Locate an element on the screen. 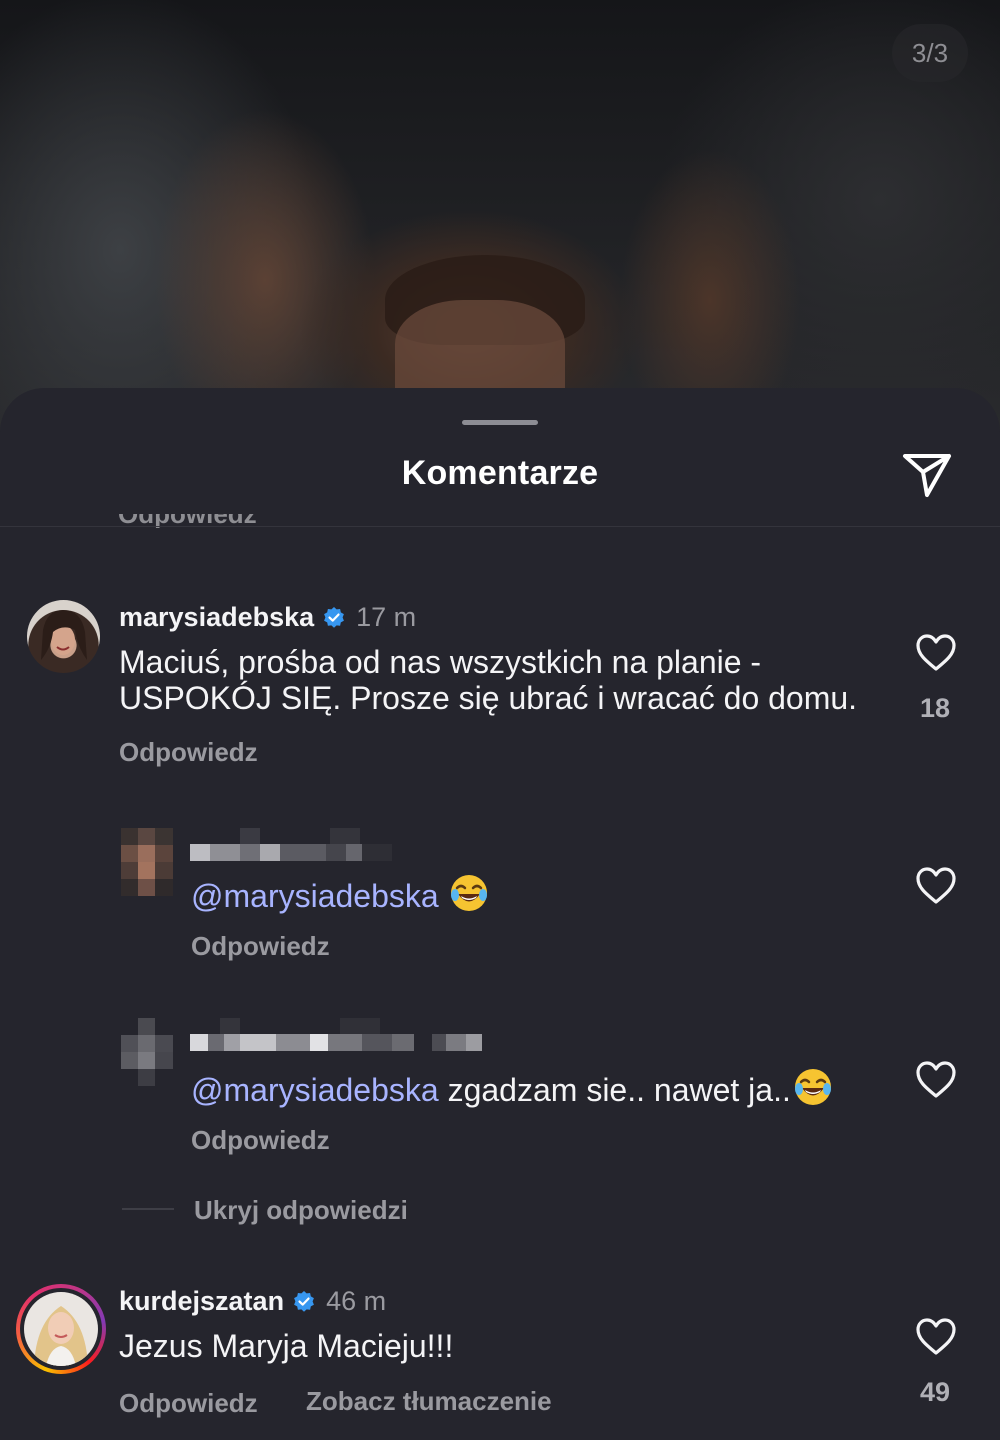  avatar is located at coordinates (63, 636).